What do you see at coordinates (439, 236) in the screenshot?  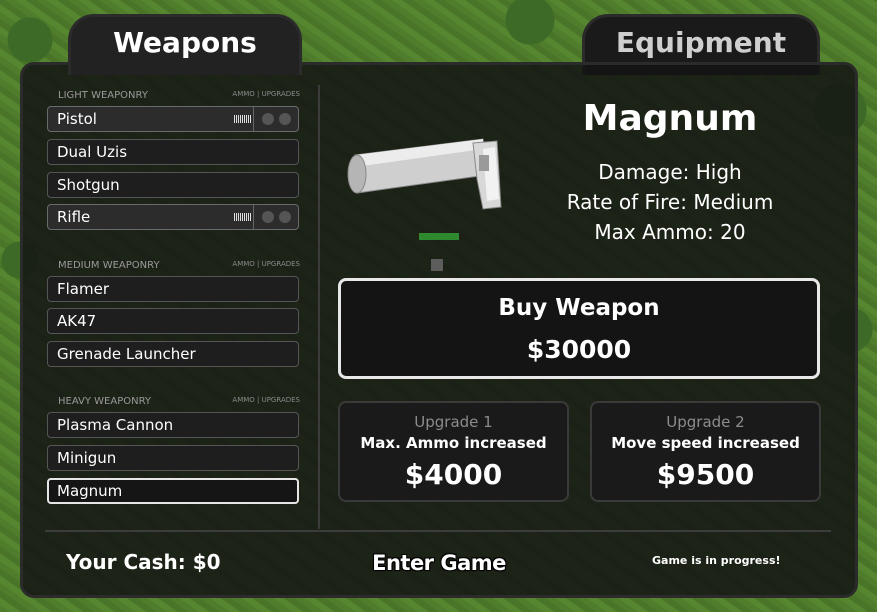 I see `preview-health-bar` at bounding box center [439, 236].